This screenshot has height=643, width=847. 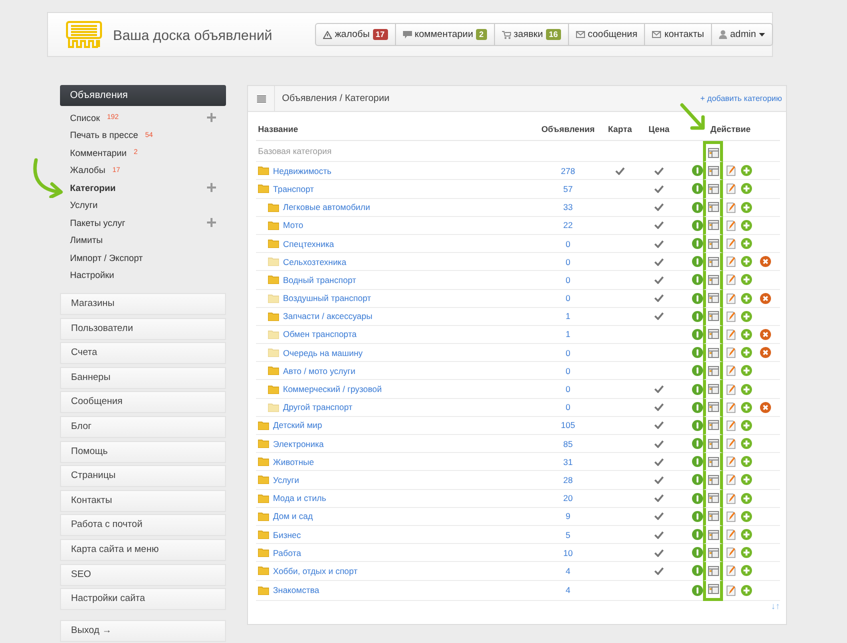 I want to click on category-link: Знакомства, so click(x=296, y=590).